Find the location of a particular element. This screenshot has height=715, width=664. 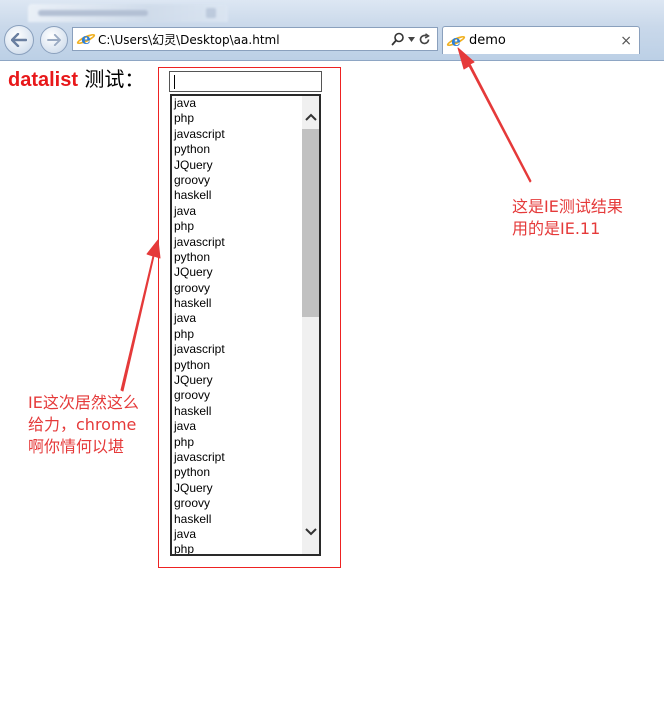

annotation-left-line: IE这次居然这么 is located at coordinates (83, 402).